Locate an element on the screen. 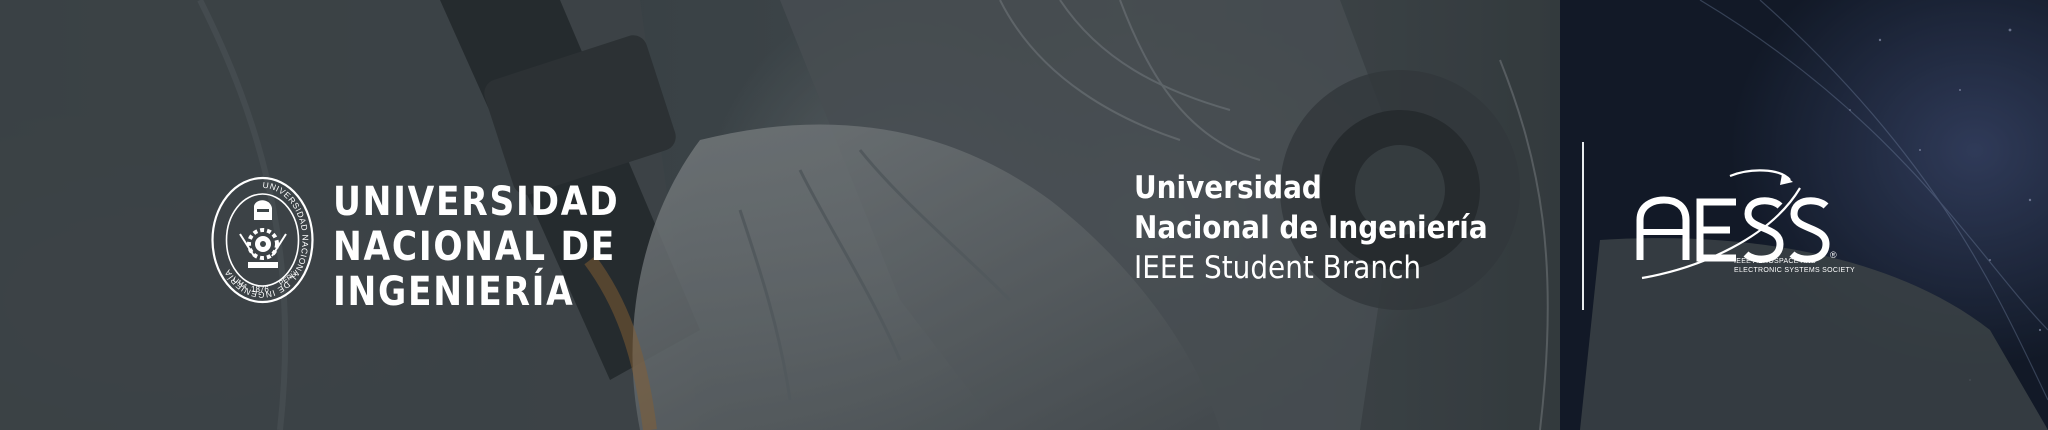 Image resolution: width=2048 pixels, height=430 pixels. university-name-line-3: INGENIERÍA is located at coordinates (454, 292).